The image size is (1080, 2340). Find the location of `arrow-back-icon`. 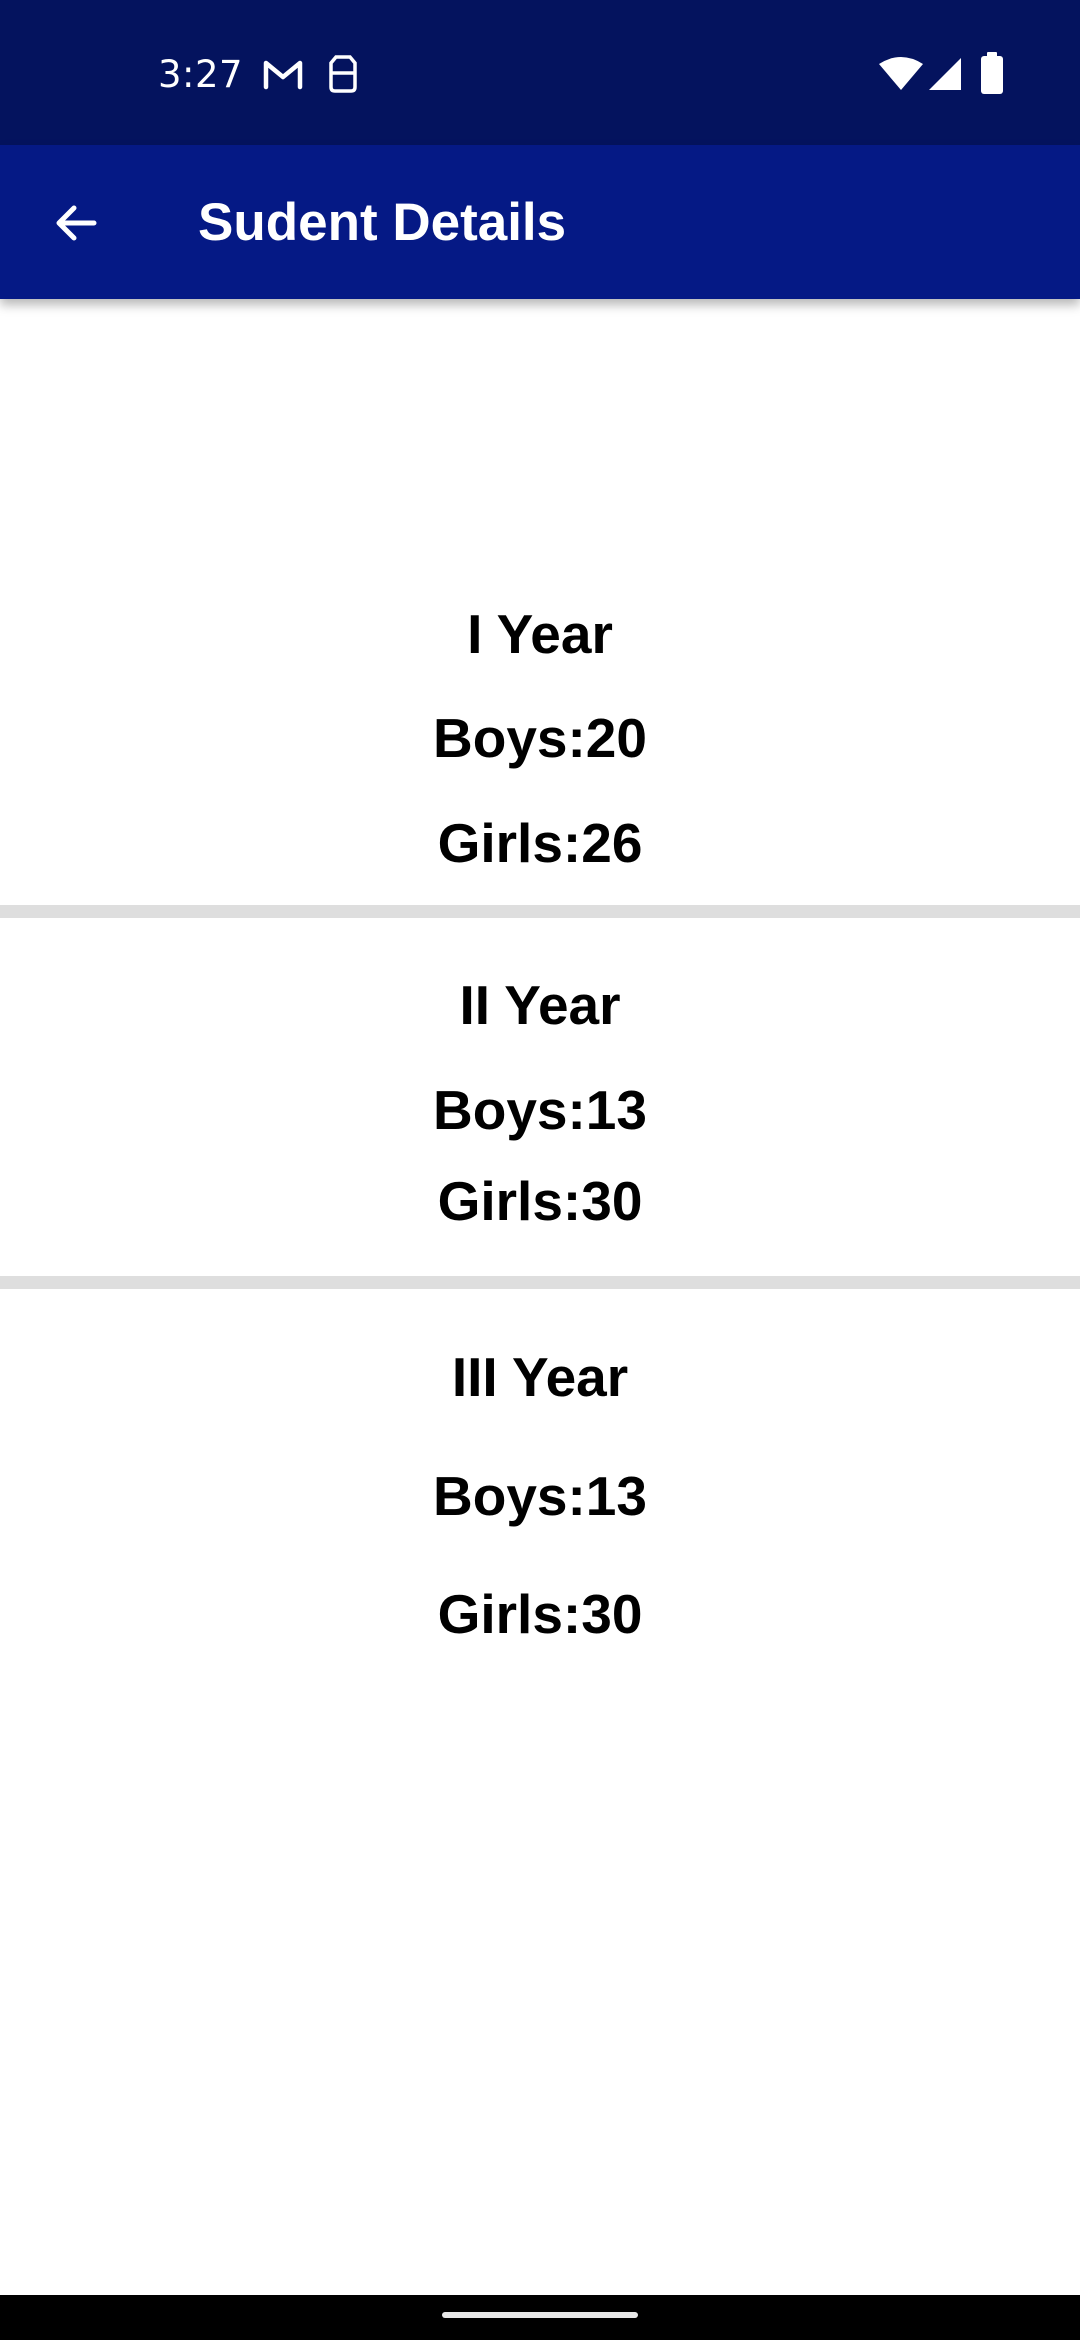

arrow-back-icon is located at coordinates (76, 223).